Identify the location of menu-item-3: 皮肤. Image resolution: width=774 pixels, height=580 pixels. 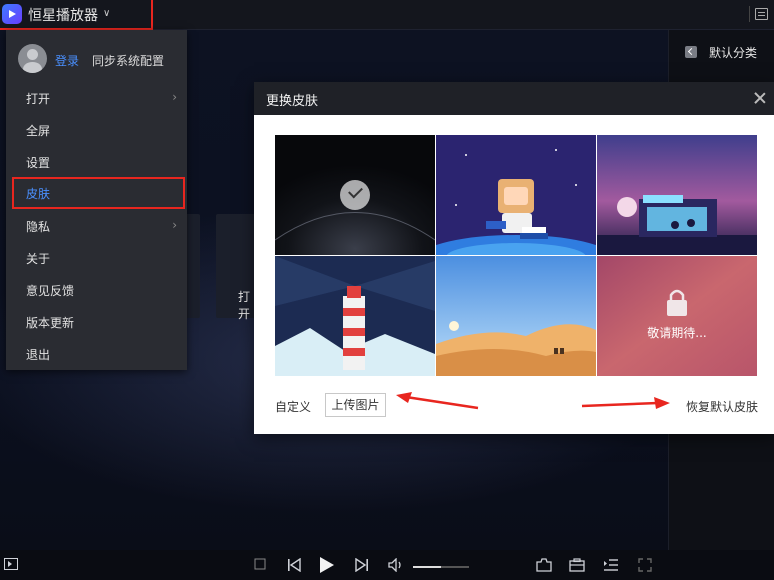
(98, 193).